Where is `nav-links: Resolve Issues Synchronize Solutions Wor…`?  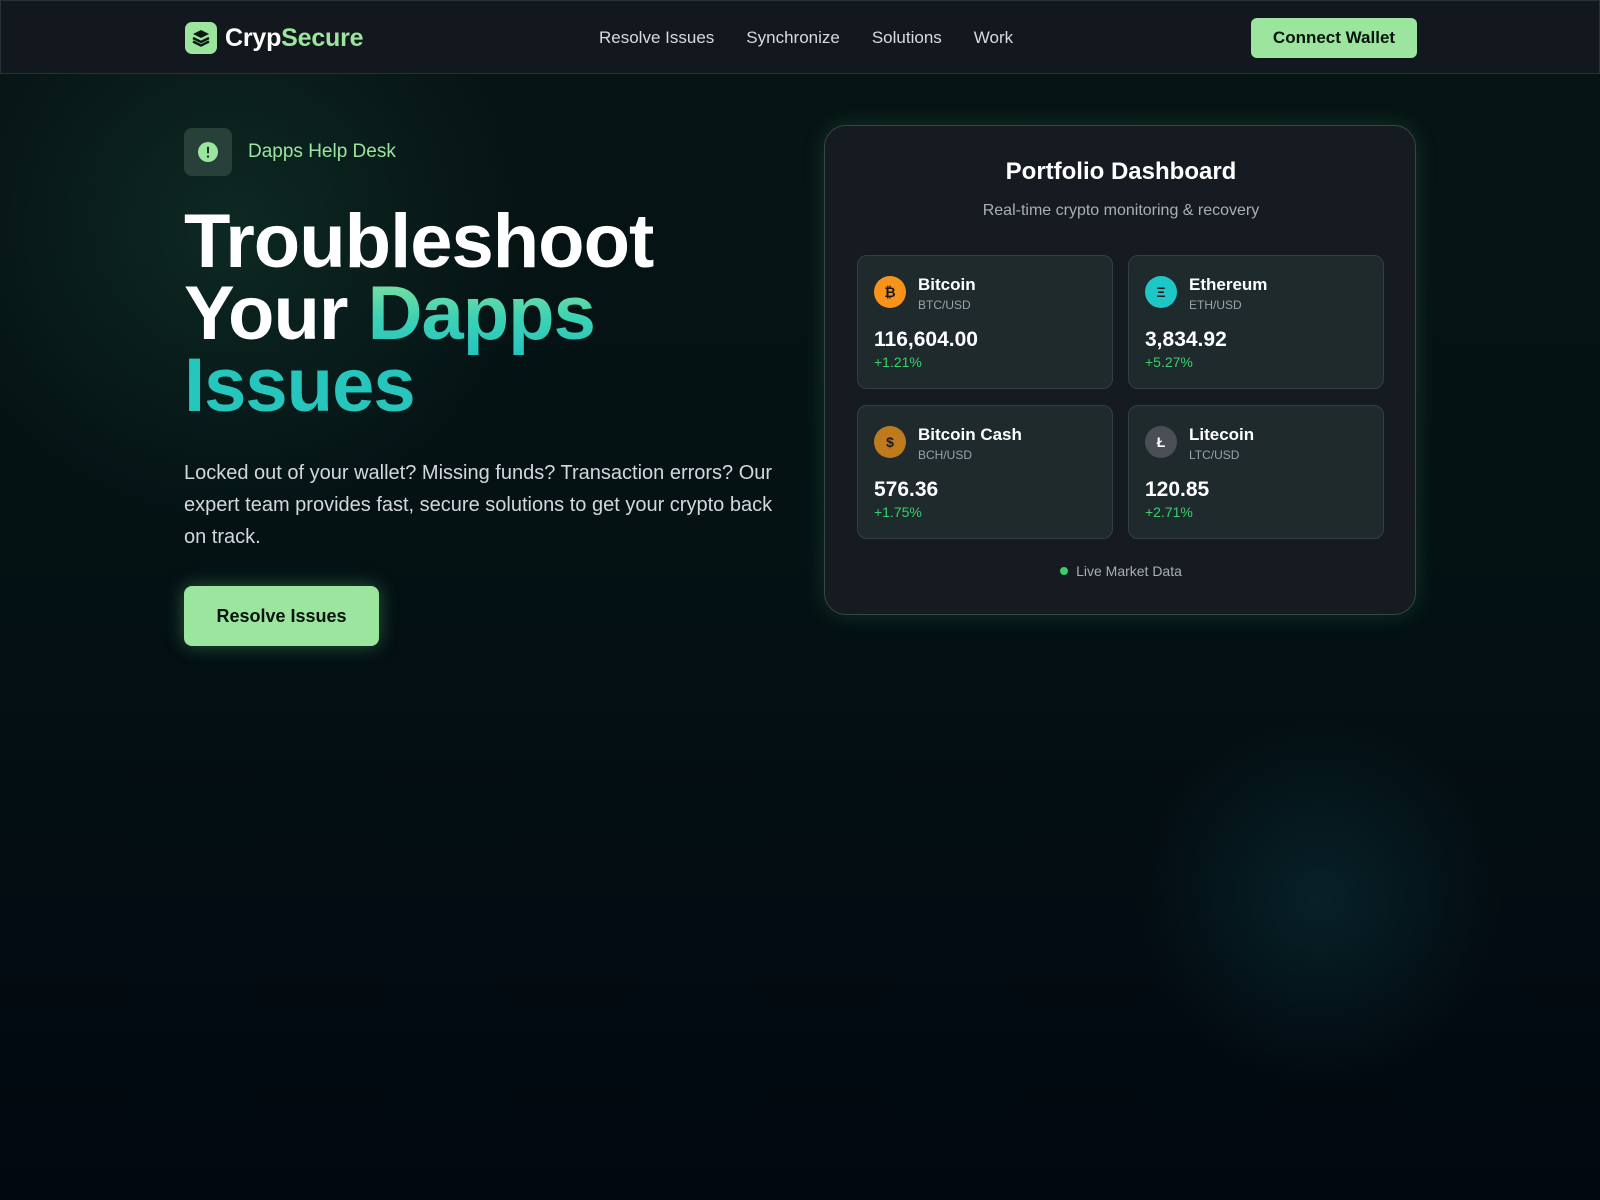
nav-links: Resolve Issues Synchronize Solutions Wor… is located at coordinates (822, 38).